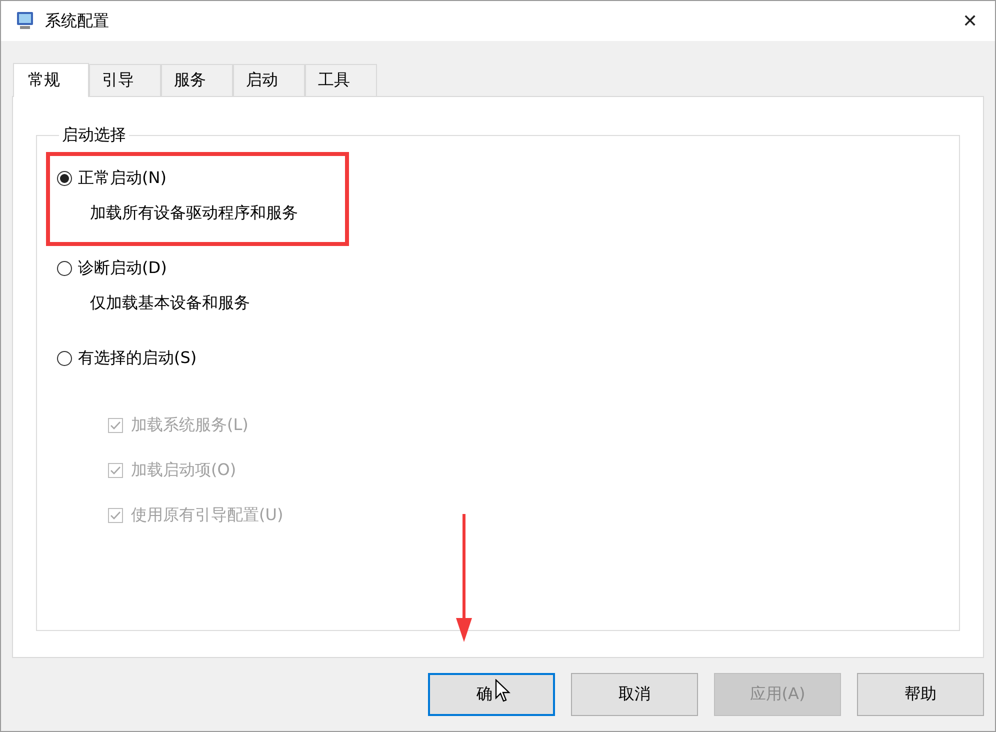  What do you see at coordinates (194, 213) in the screenshot?
I see `option-description: 加载所有设备驱动程序和服务` at bounding box center [194, 213].